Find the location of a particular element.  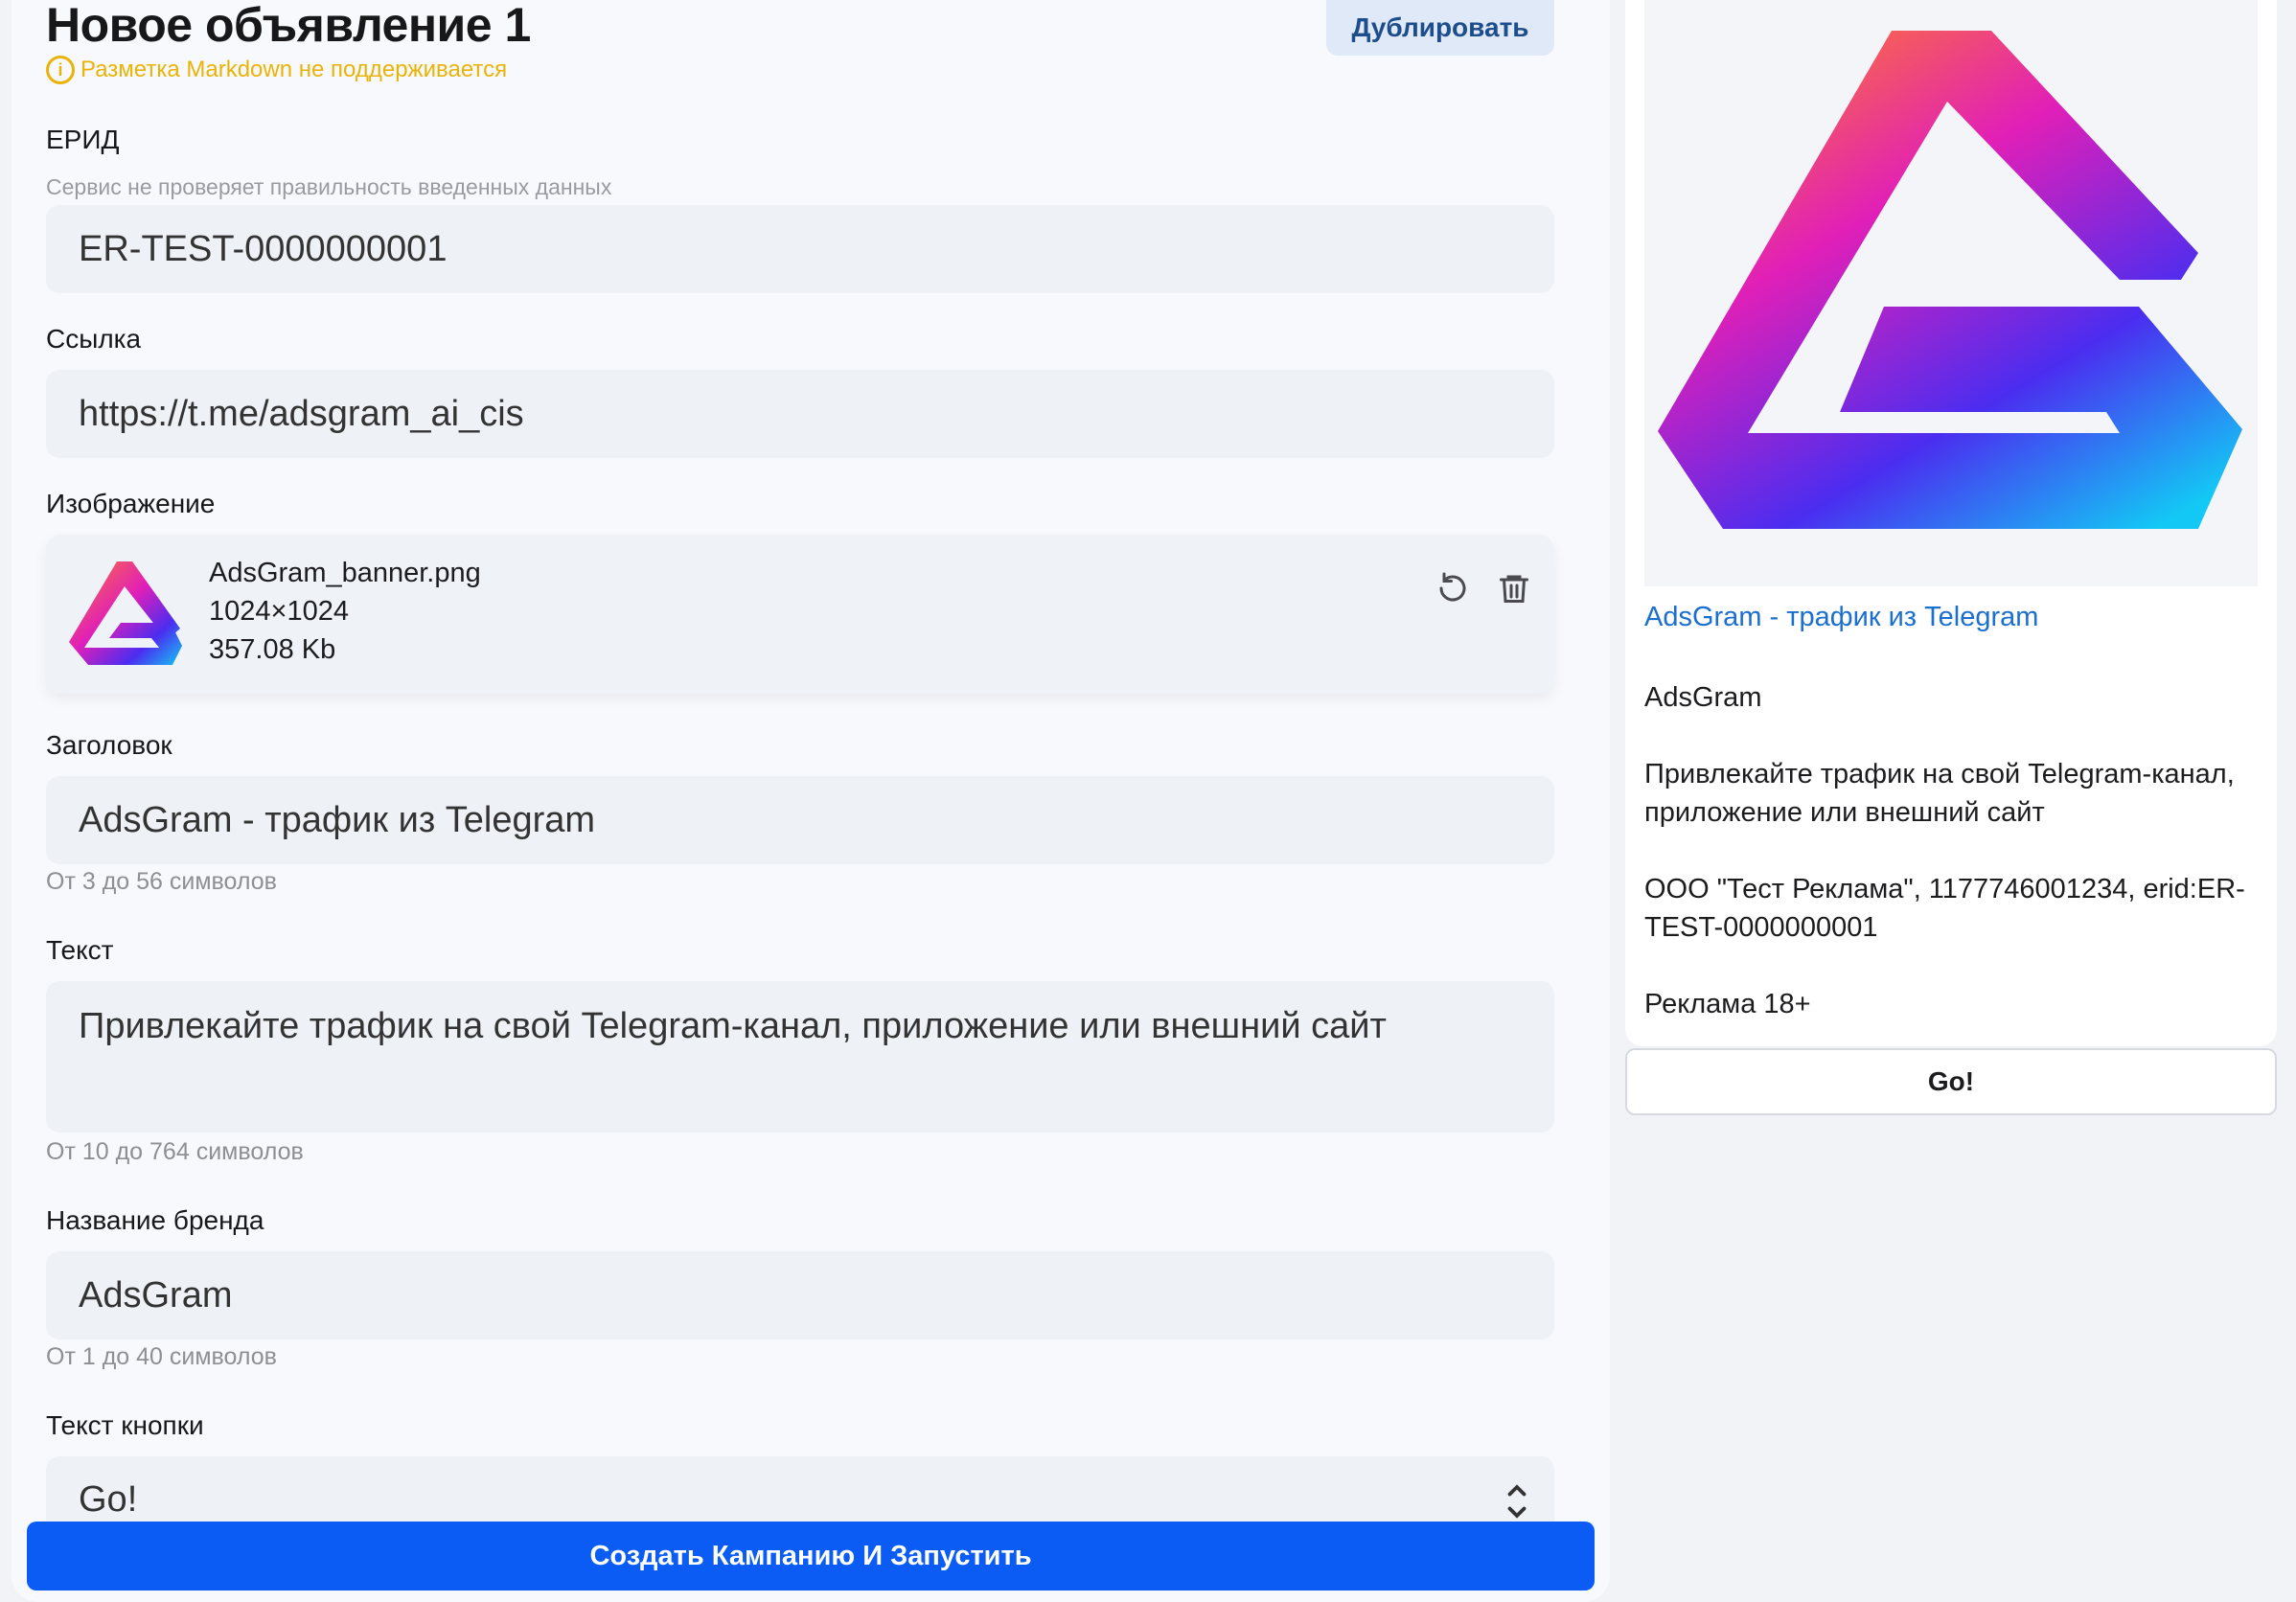

text-hint: От 10 до 764 символов is located at coordinates (175, 1152).